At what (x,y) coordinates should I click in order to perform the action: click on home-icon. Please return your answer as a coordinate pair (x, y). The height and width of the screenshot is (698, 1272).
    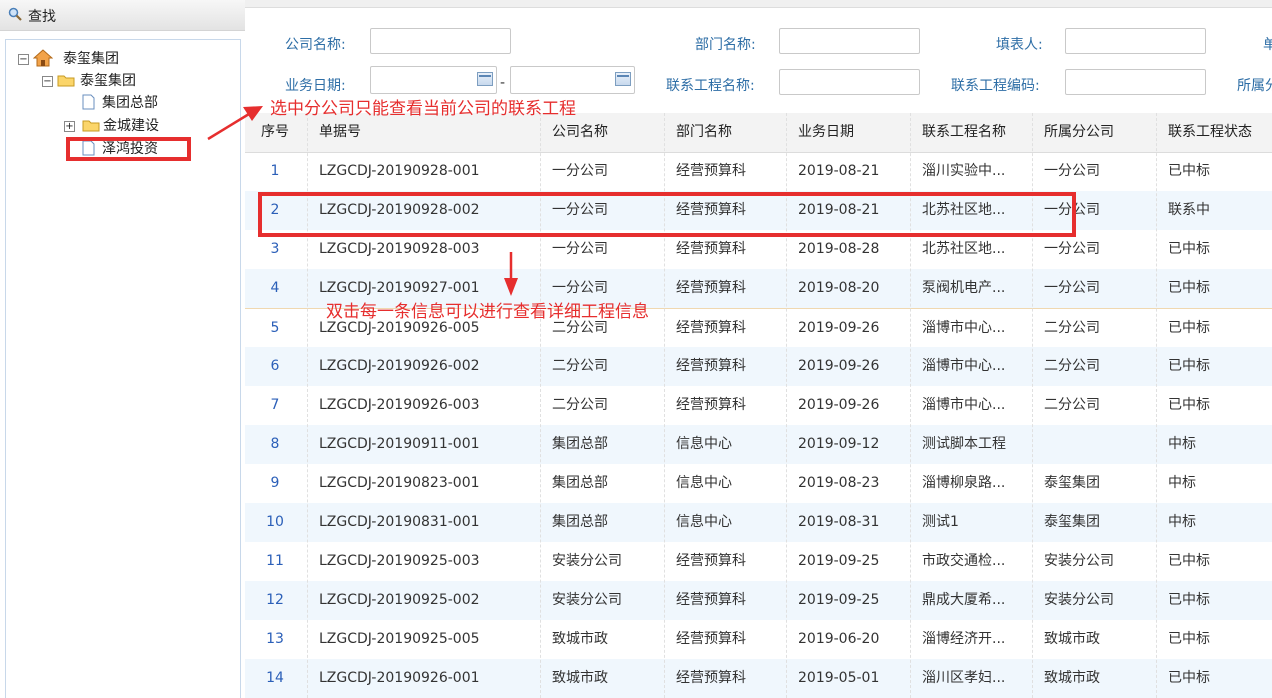
    Looking at the image, I should click on (43, 58).